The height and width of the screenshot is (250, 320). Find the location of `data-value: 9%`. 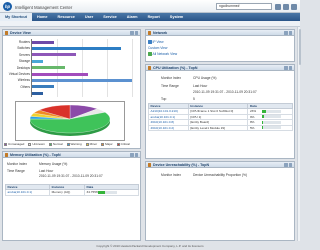

data-value: 9% is located at coordinates (252, 116).